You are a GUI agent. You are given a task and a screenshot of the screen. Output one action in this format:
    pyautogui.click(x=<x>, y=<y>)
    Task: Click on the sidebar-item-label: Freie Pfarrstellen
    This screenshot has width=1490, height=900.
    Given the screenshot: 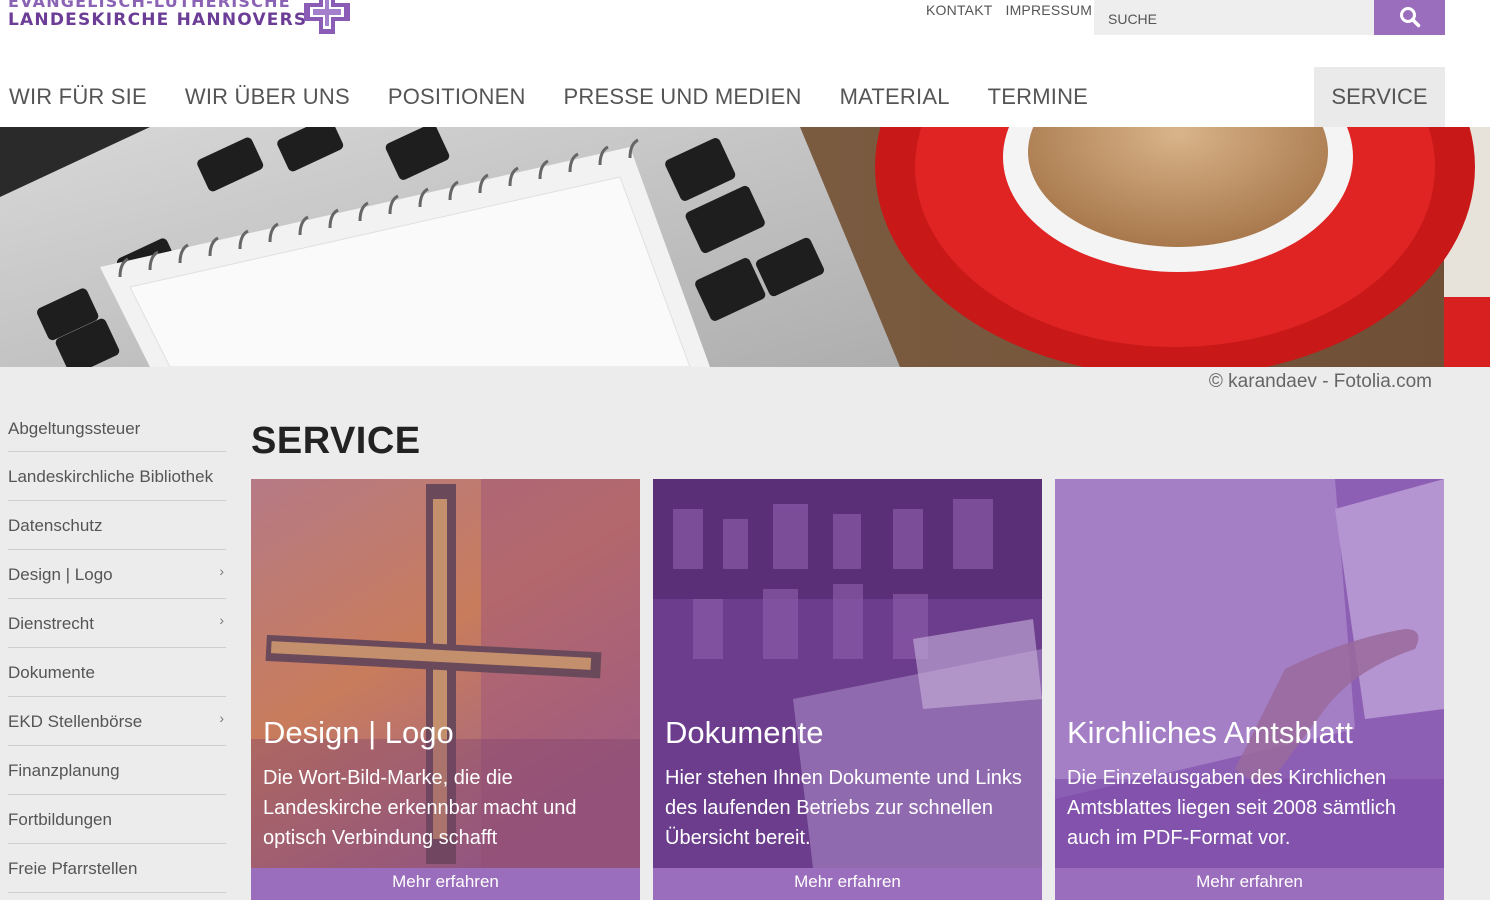 What is the action you would take?
    pyautogui.click(x=73, y=868)
    